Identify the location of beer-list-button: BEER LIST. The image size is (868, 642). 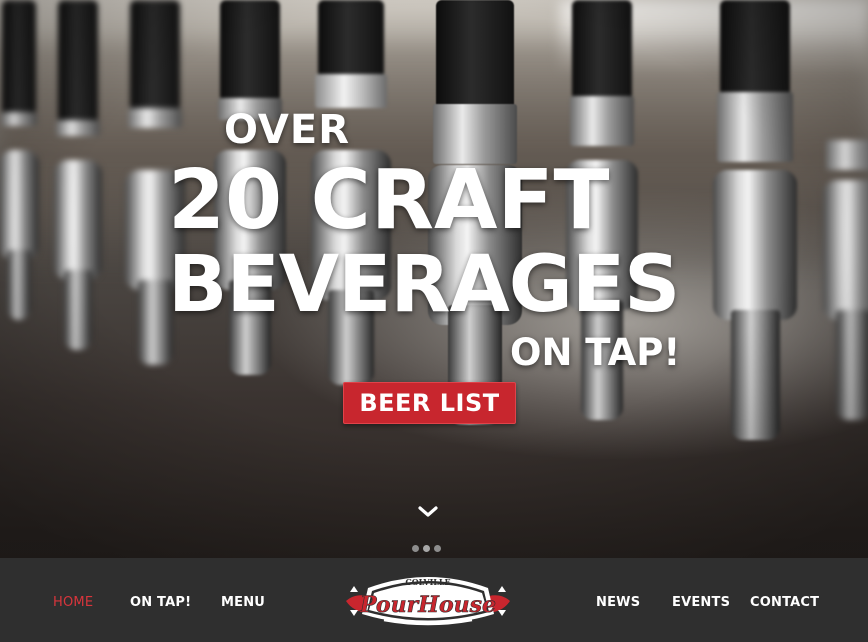
(429, 403).